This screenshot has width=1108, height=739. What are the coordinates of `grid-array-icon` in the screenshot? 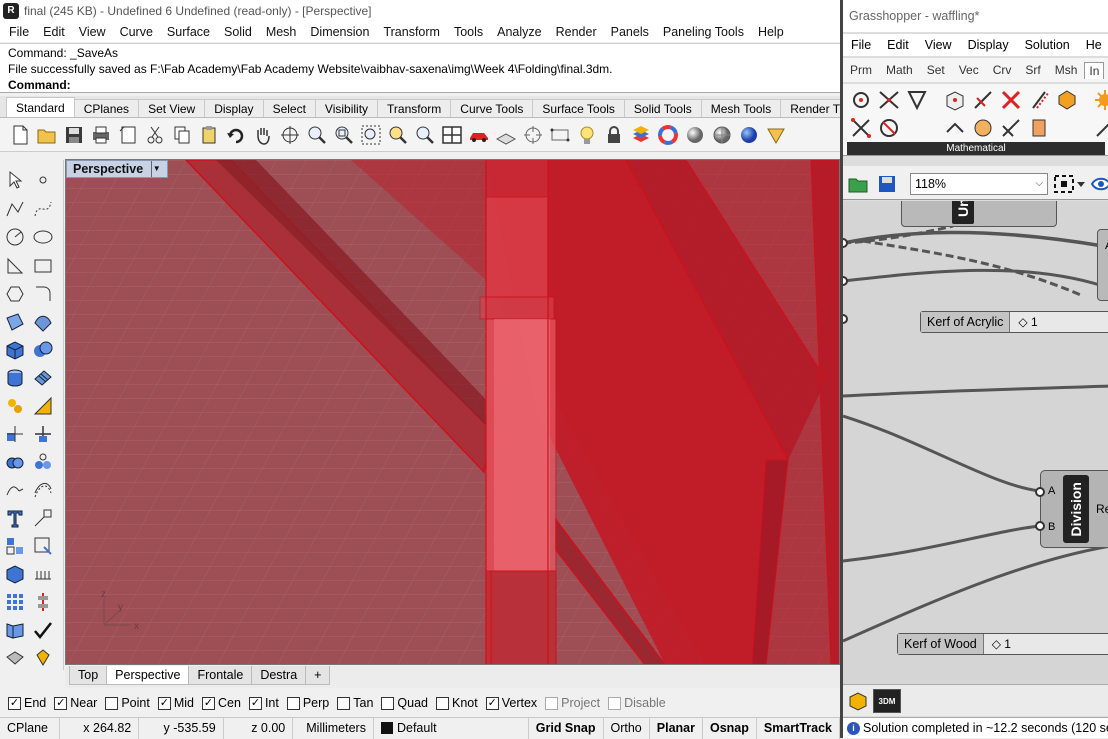 It's located at (15, 602).